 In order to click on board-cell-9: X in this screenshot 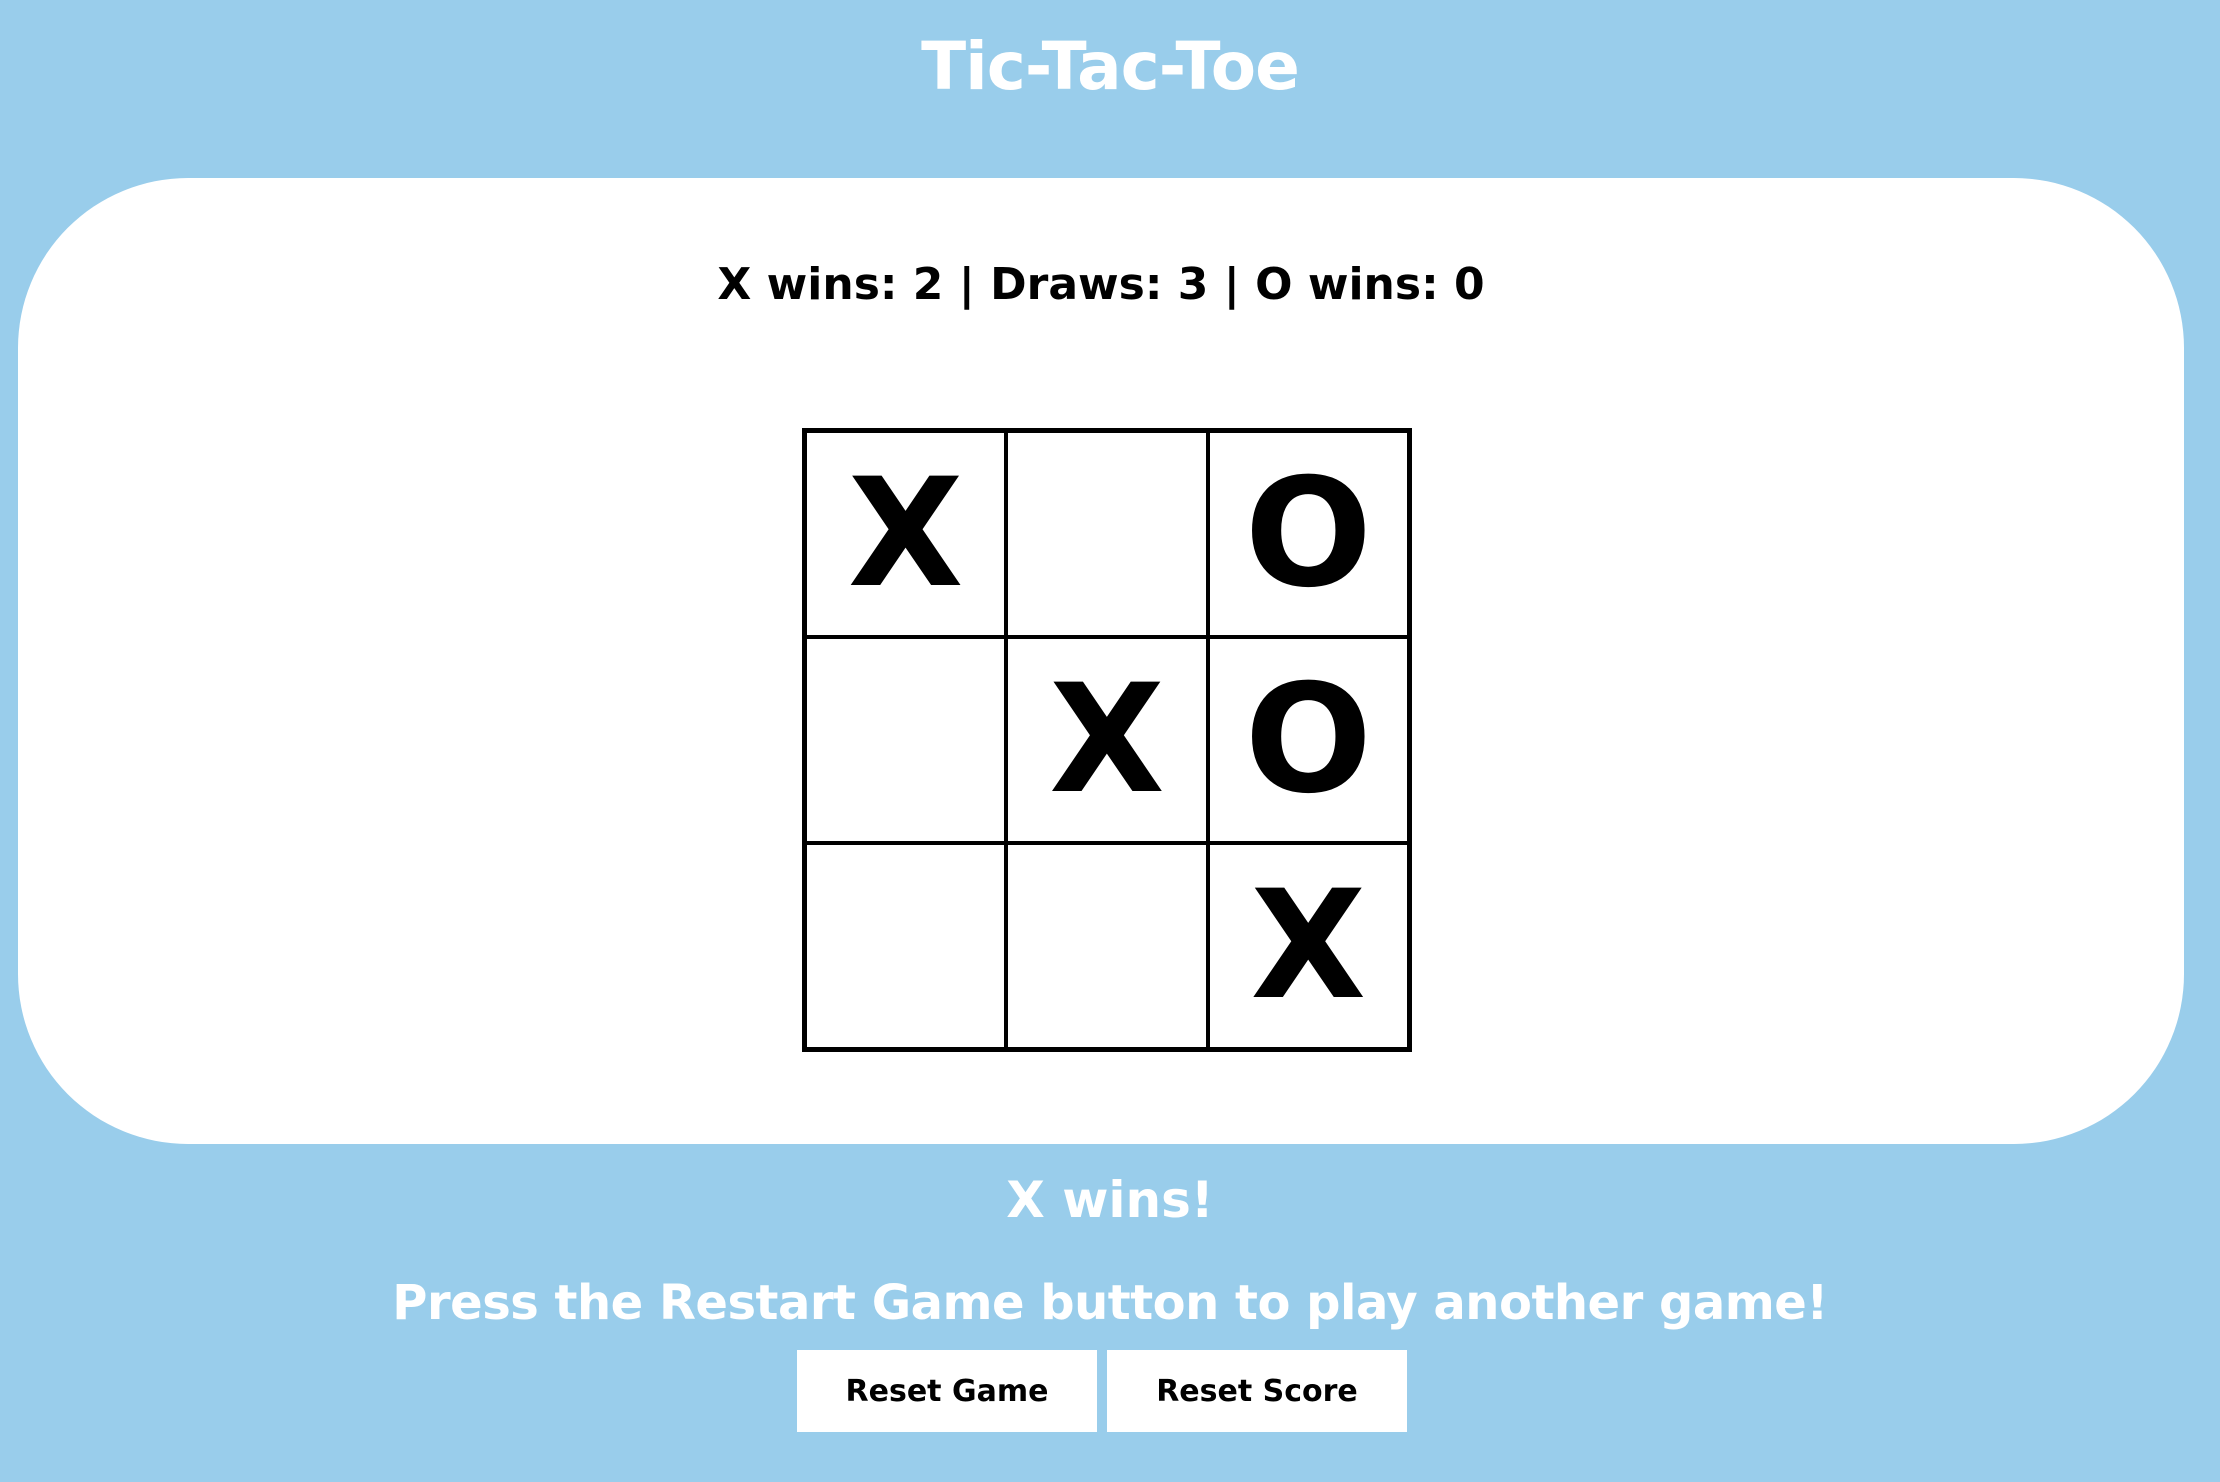, I will do `click(1308, 946)`.